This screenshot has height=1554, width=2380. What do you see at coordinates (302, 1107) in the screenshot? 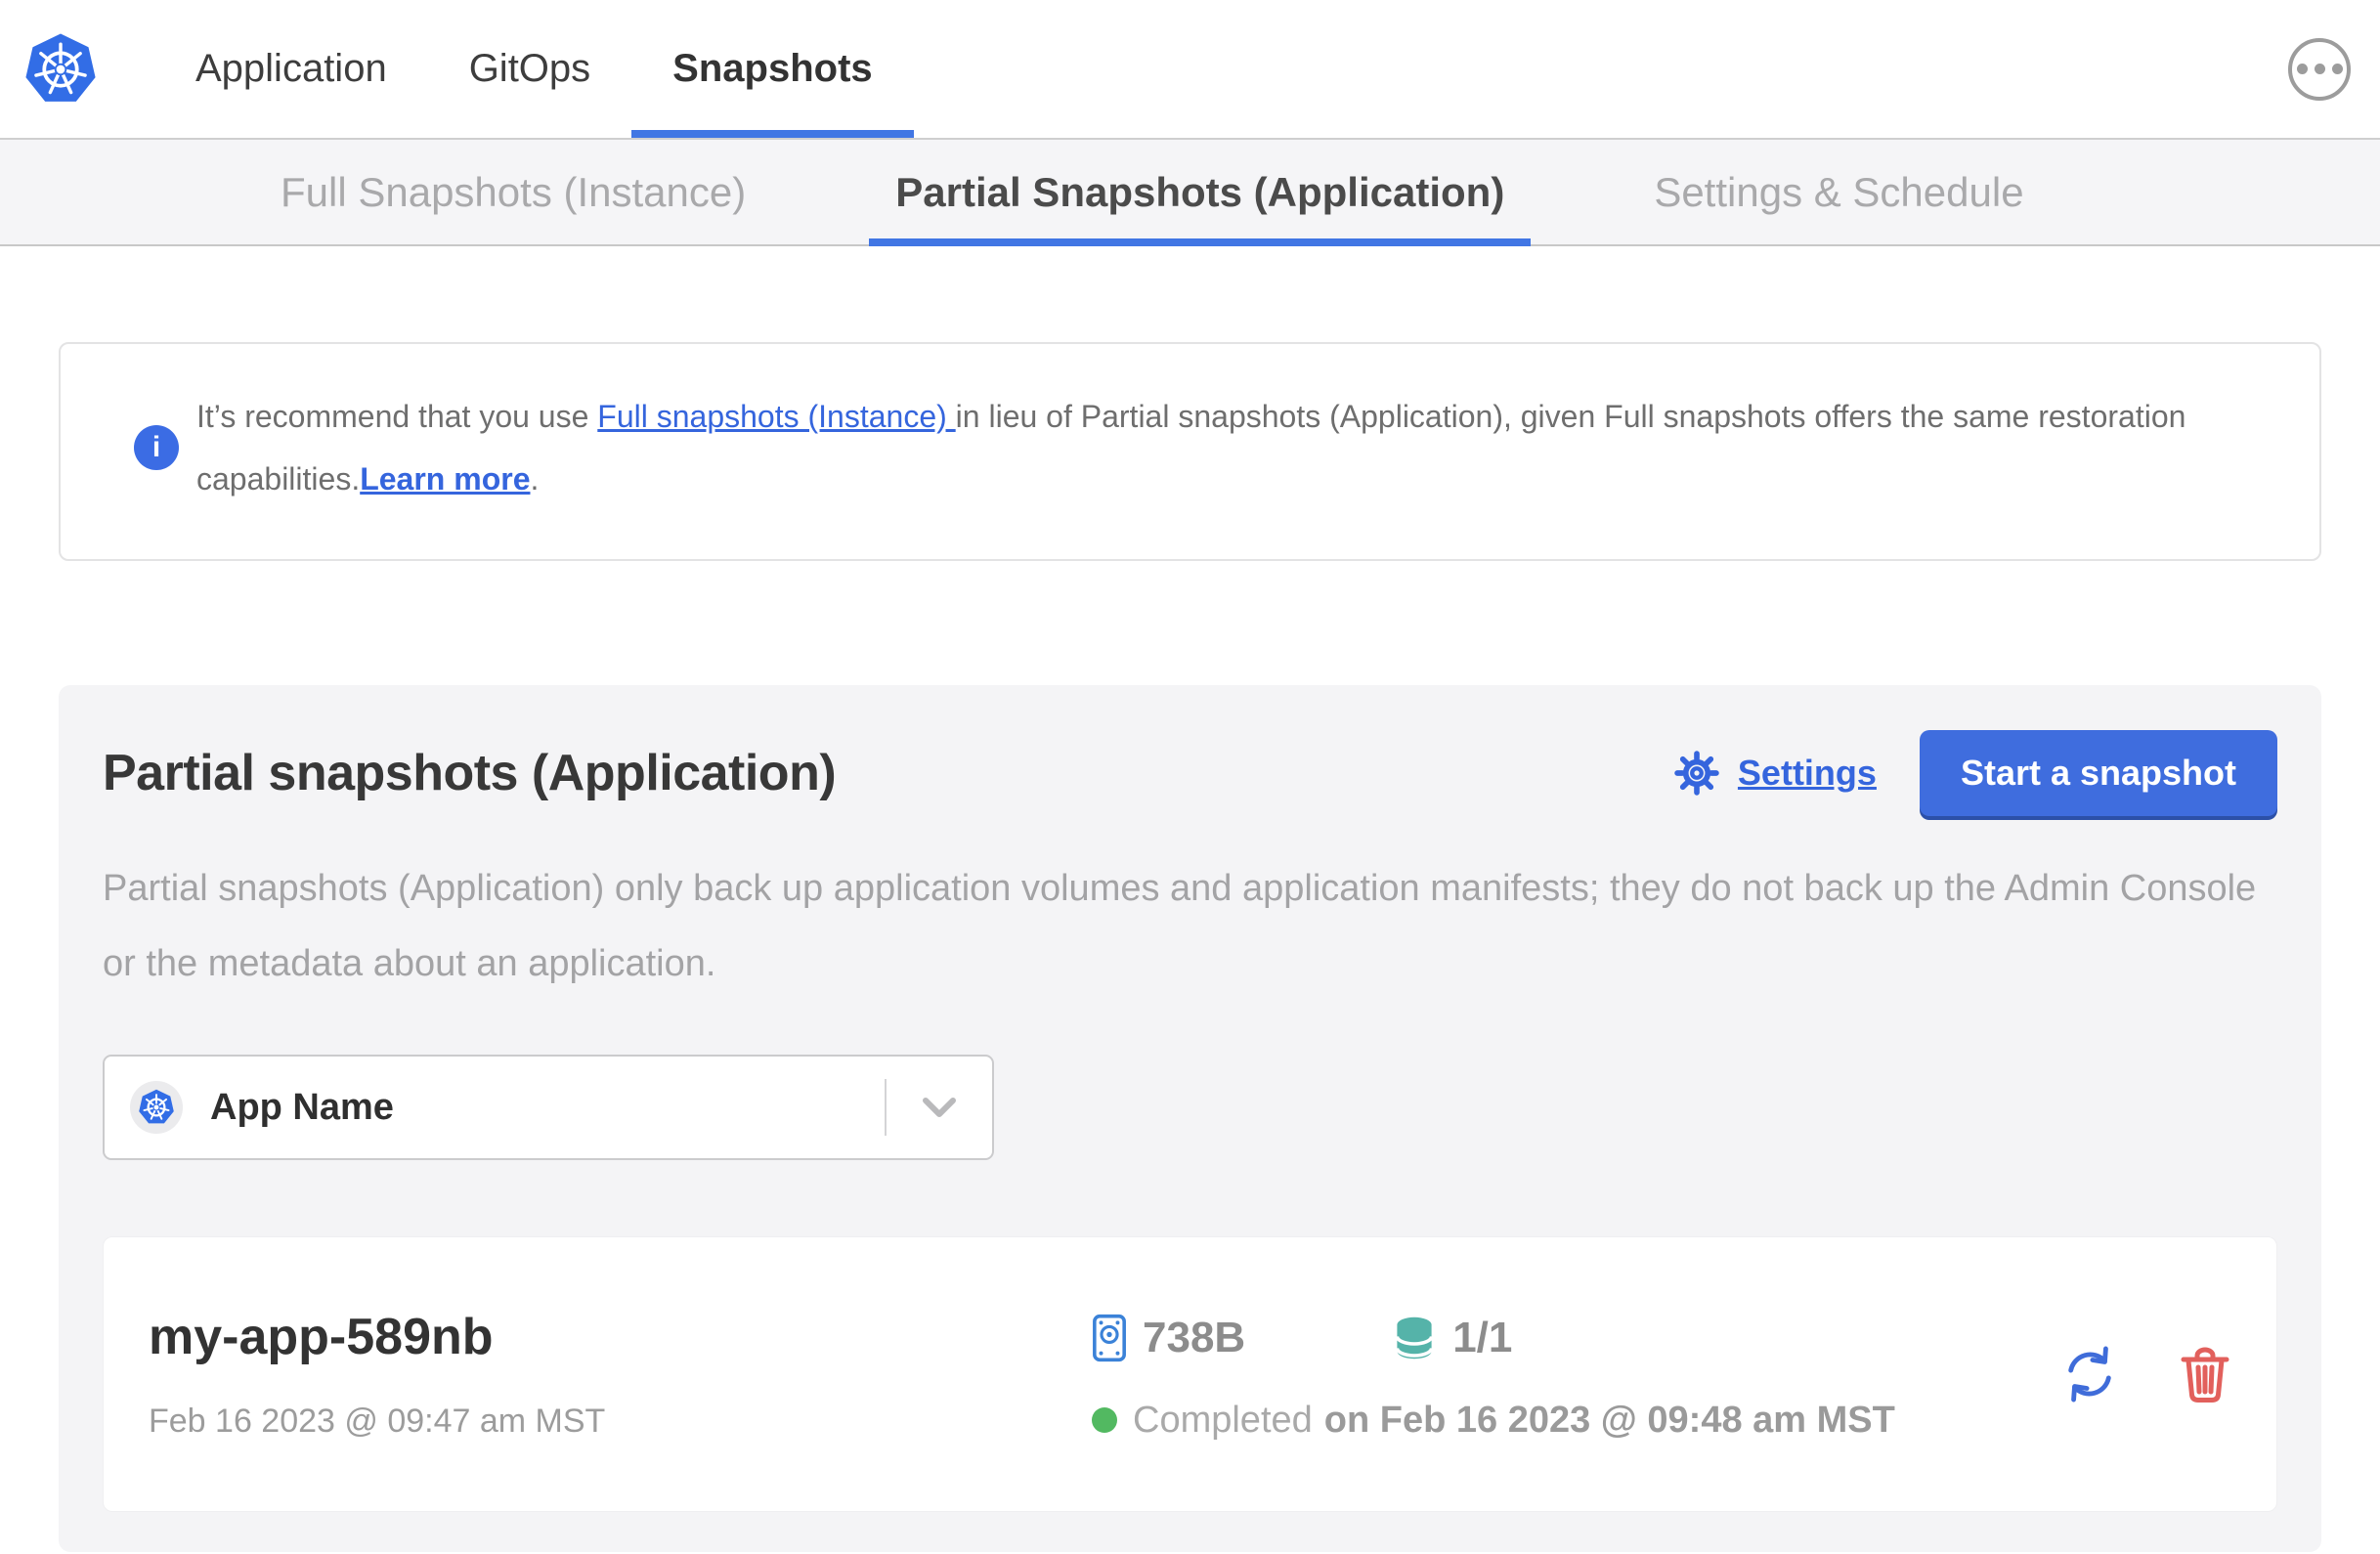
I see `app-selector-value: App Name` at bounding box center [302, 1107].